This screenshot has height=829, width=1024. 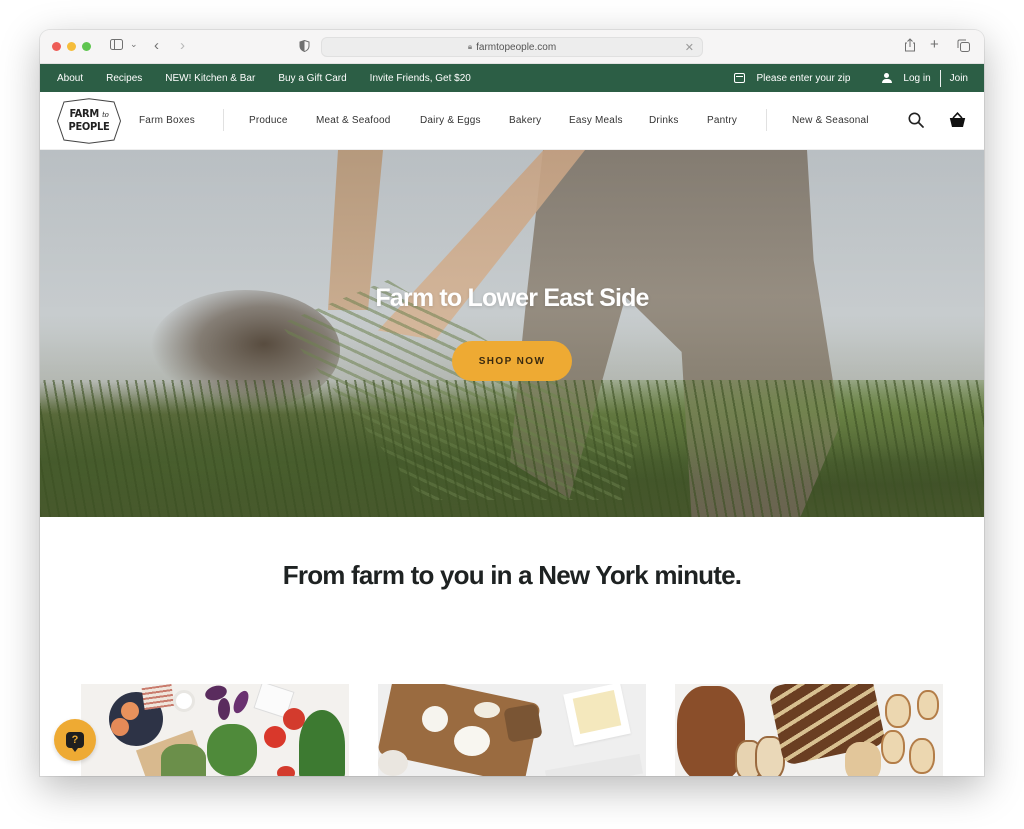 I want to click on nav-bakery: Bakery, so click(x=525, y=120).